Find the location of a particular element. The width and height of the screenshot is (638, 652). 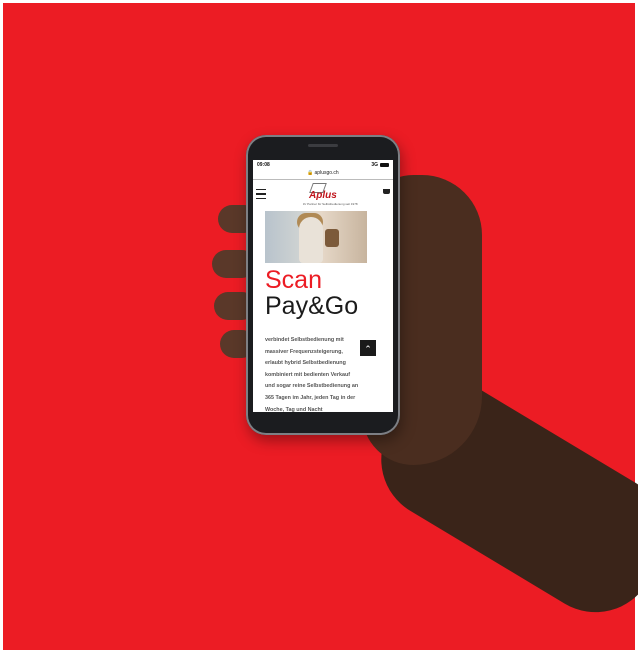

description-line: kombiniert mit bedienten Verkauf is located at coordinates (308, 374).